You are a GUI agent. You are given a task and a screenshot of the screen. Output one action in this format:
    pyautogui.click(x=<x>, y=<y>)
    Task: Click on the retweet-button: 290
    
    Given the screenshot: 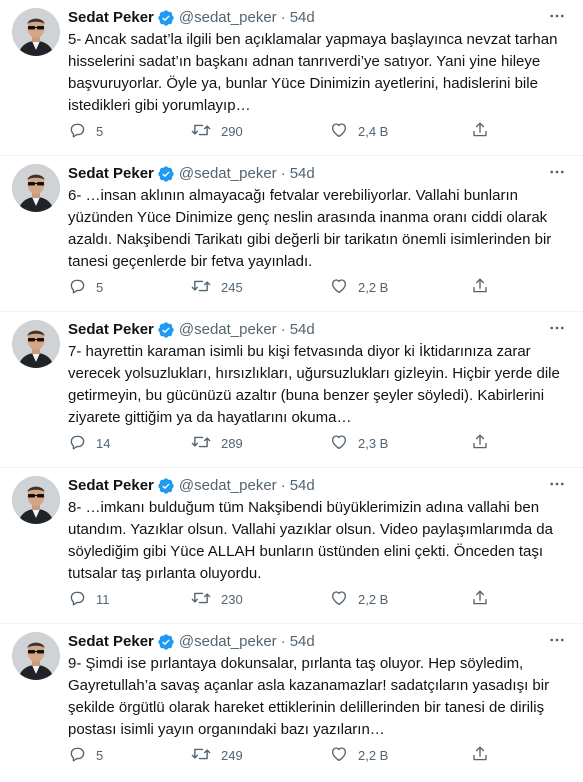 What is the action you would take?
    pyautogui.click(x=217, y=131)
    